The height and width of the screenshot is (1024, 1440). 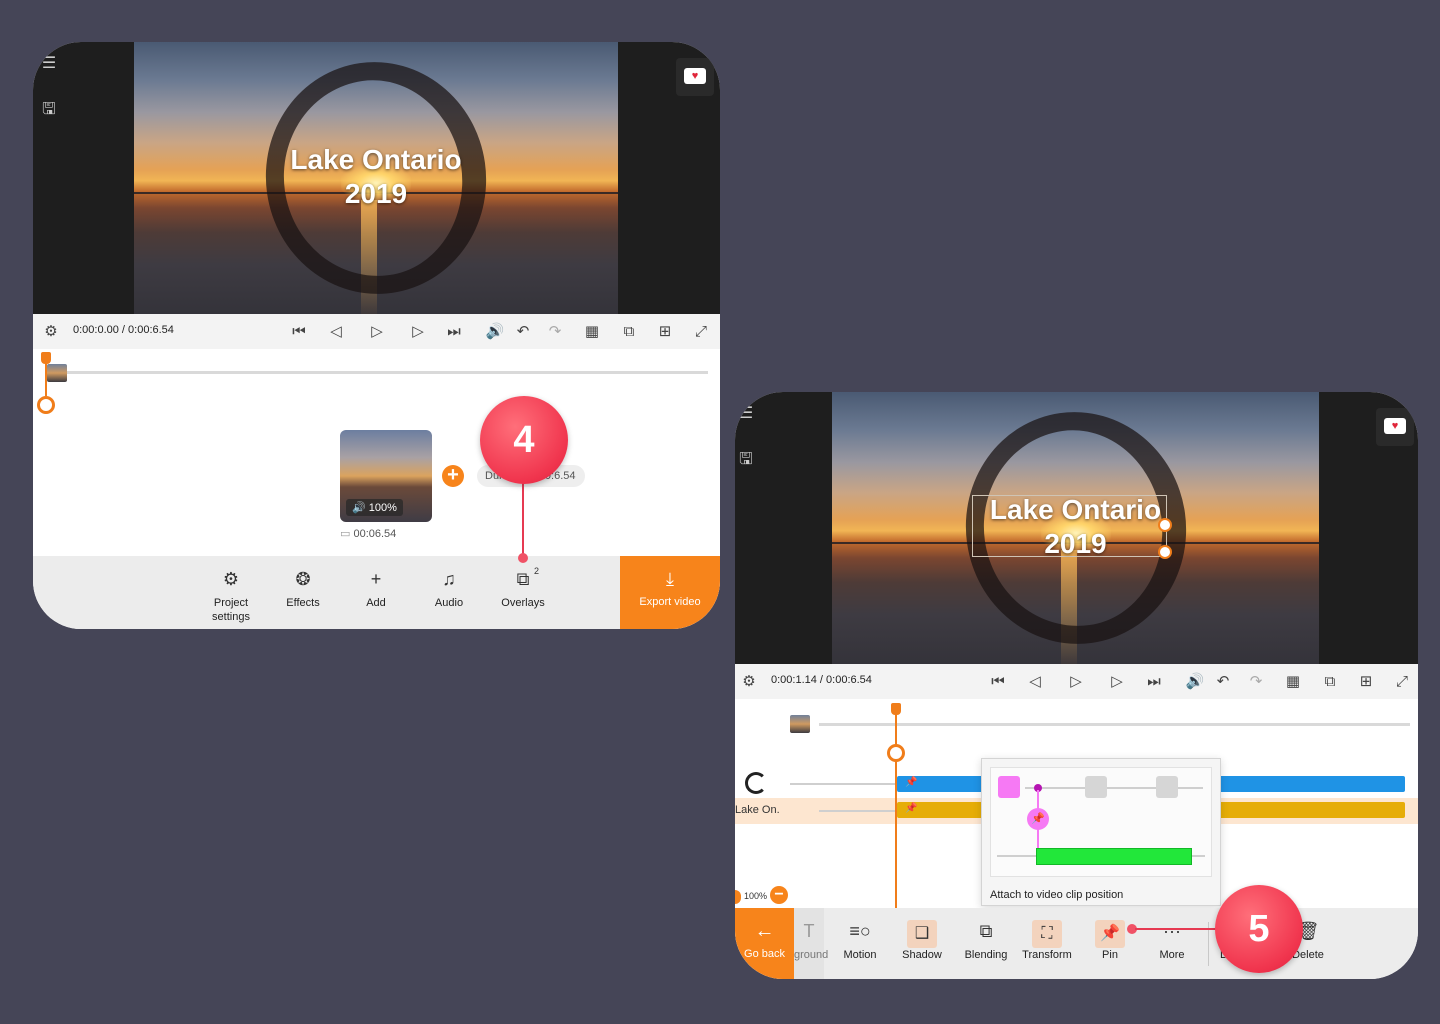 I want to click on more-button: ··· More, so click(x=1172, y=935).